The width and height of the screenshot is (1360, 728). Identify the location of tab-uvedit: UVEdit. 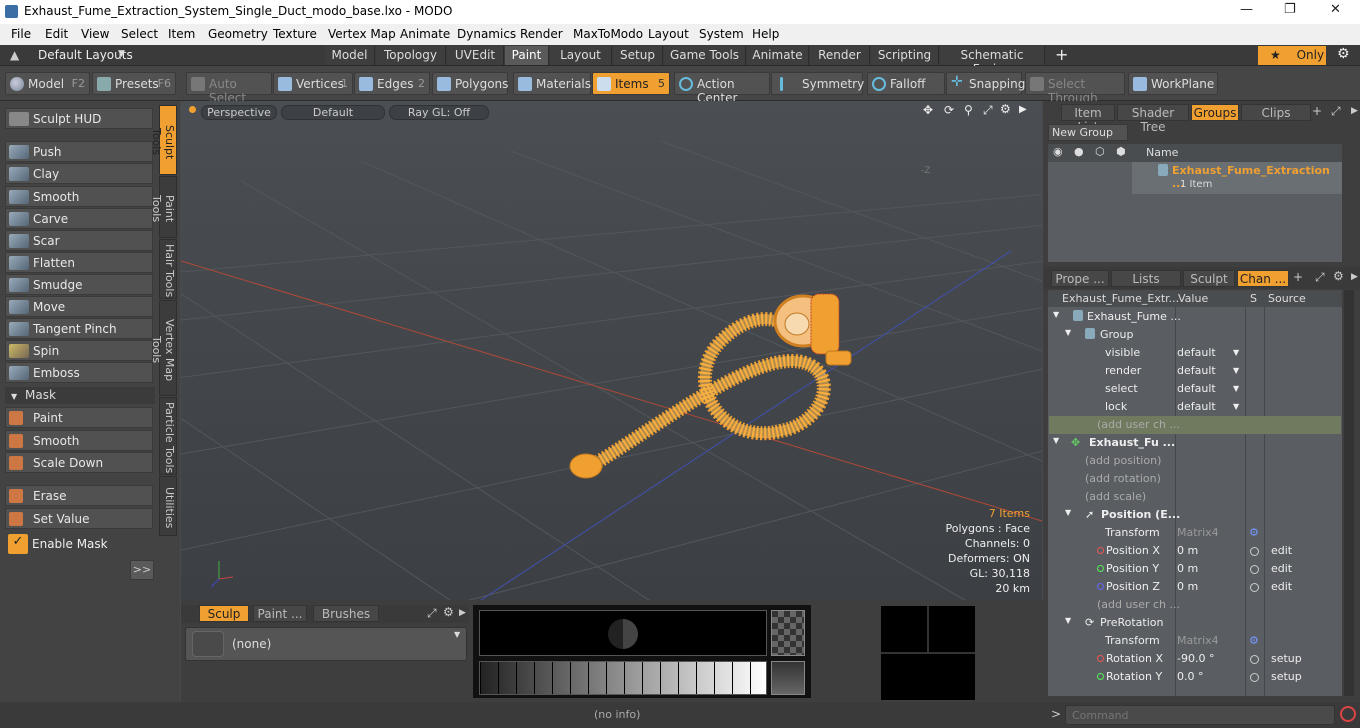
(475, 55).